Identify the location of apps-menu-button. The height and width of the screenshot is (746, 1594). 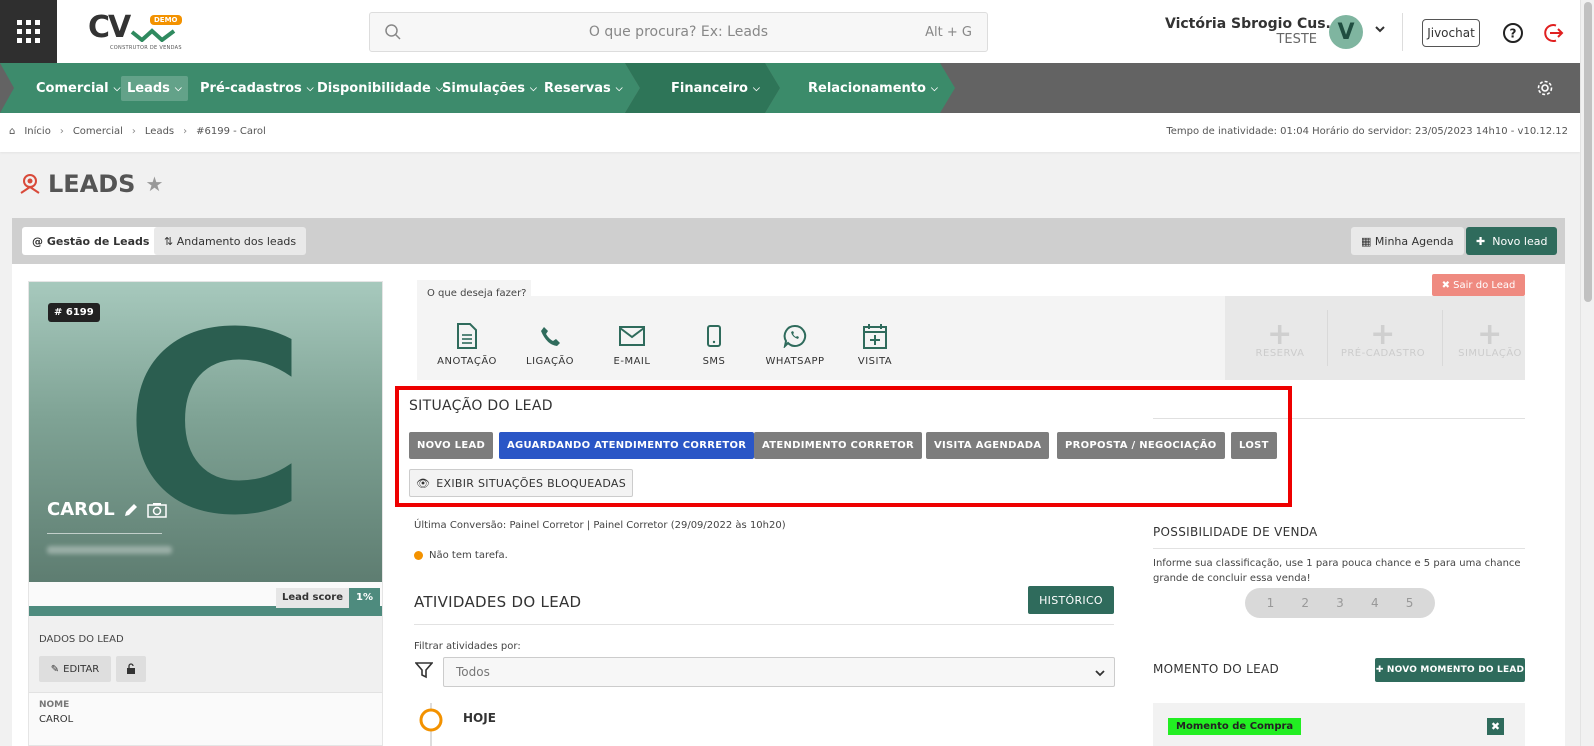
(28, 31).